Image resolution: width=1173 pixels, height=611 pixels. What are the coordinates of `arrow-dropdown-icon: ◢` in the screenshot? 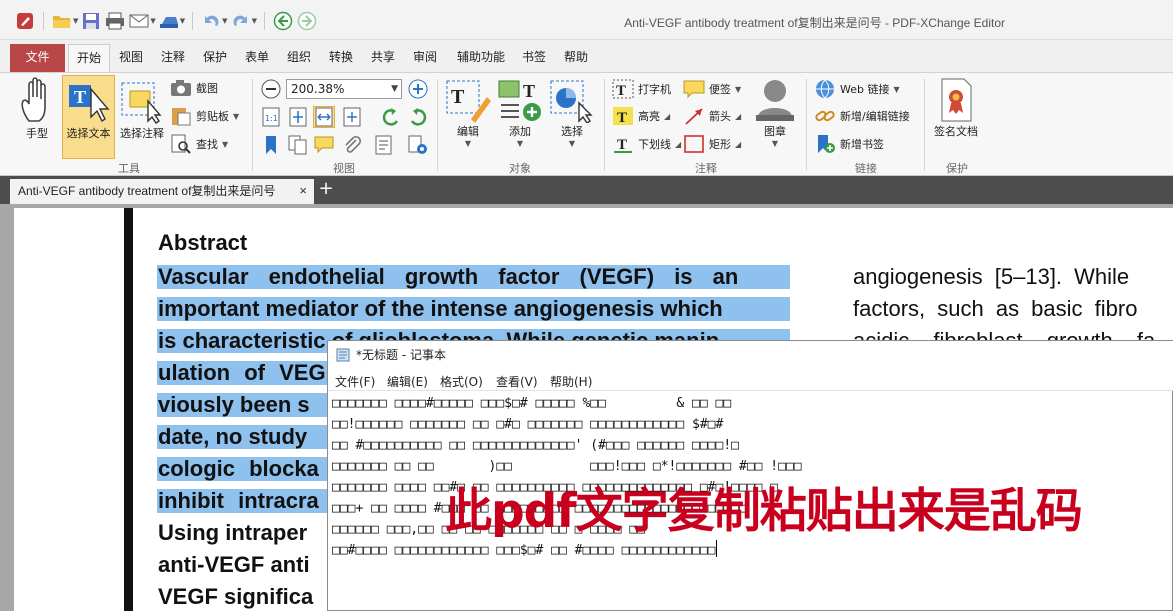 It's located at (738, 116).